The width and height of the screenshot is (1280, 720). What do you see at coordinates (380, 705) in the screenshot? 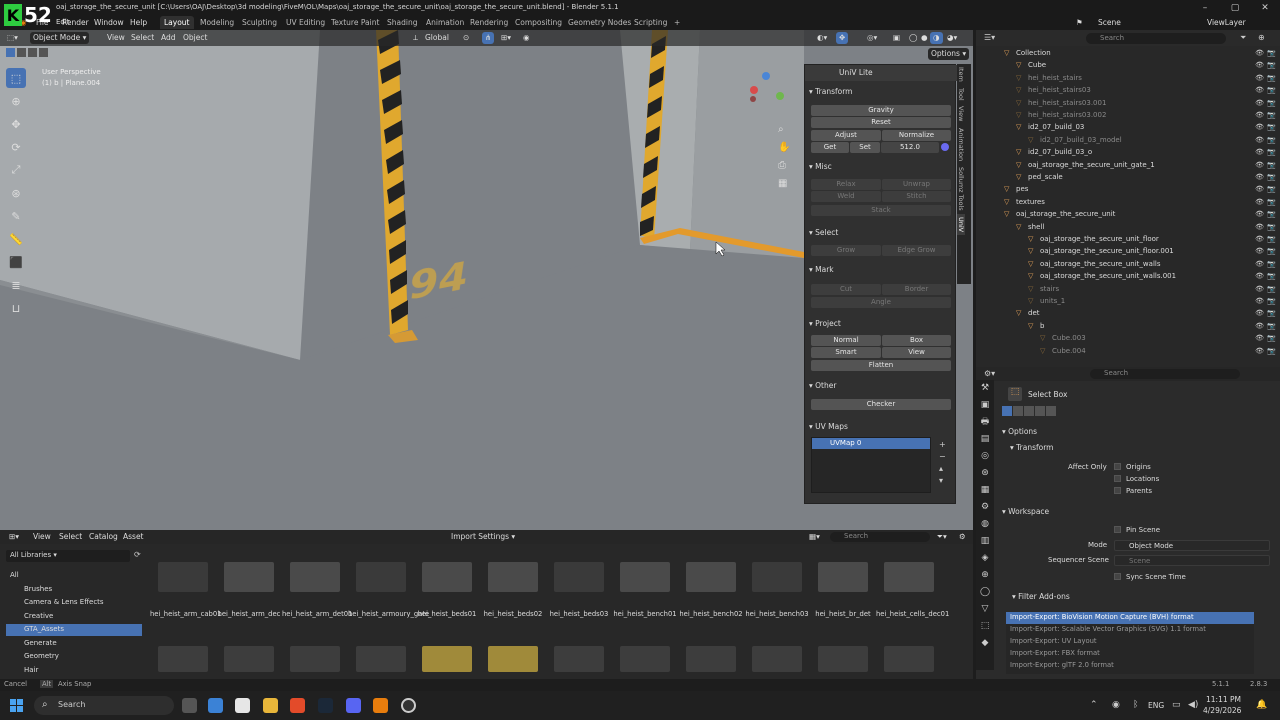
I see `blender-taskbar-icon` at bounding box center [380, 705].